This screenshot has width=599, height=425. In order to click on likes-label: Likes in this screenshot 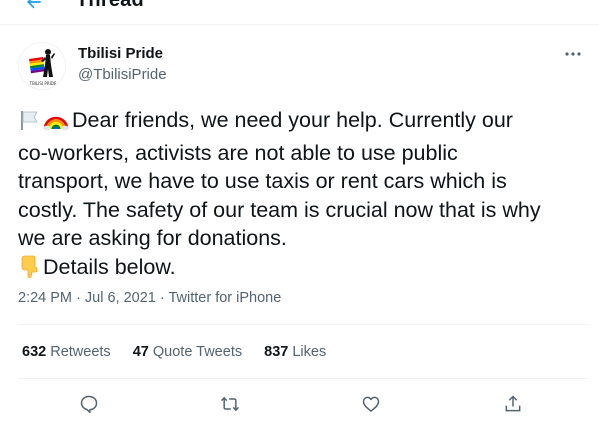, I will do `click(309, 352)`.